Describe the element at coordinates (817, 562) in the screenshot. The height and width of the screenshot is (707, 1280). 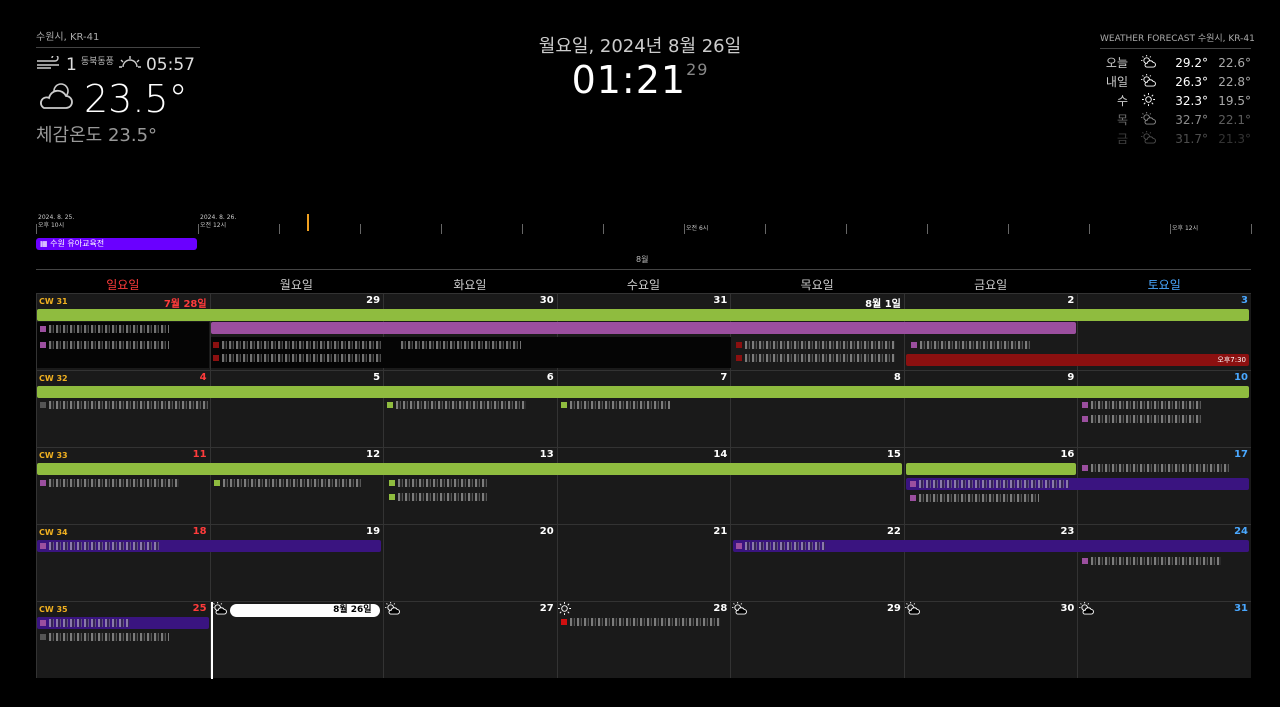
I see `calendar-day: 22` at that location.